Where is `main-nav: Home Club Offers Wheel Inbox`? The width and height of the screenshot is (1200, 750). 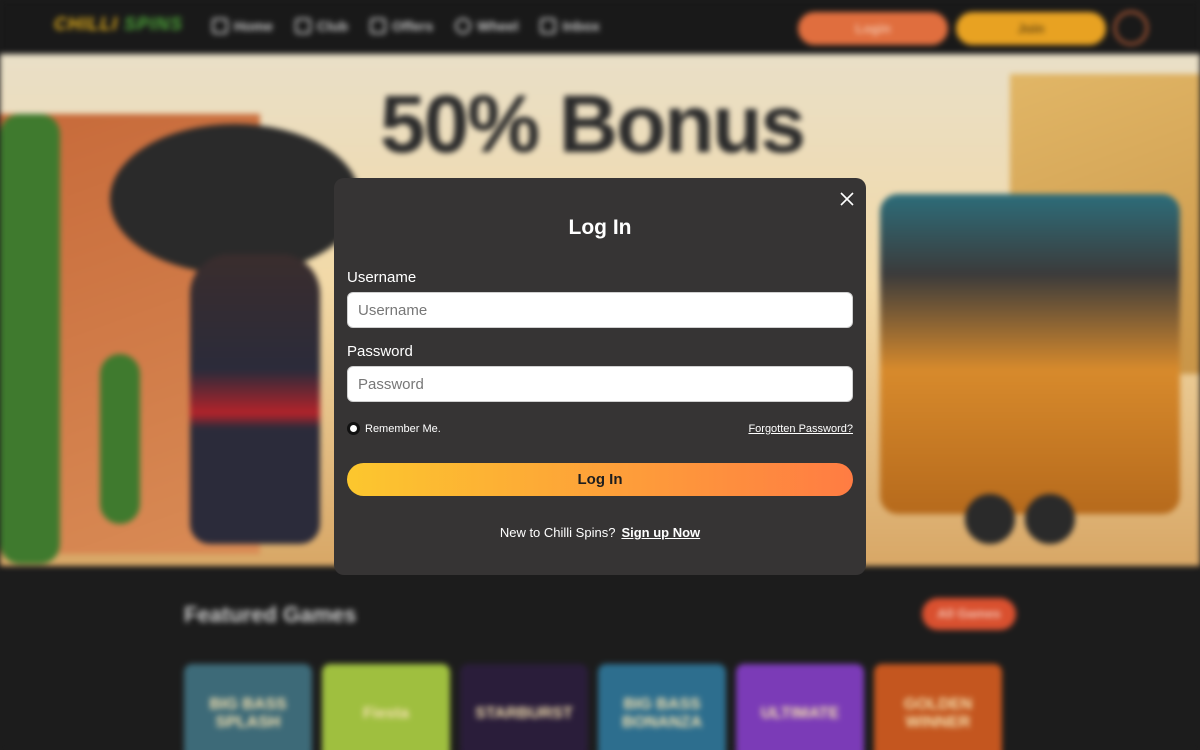
main-nav: Home Club Offers Wheel Inbox is located at coordinates (406, 26).